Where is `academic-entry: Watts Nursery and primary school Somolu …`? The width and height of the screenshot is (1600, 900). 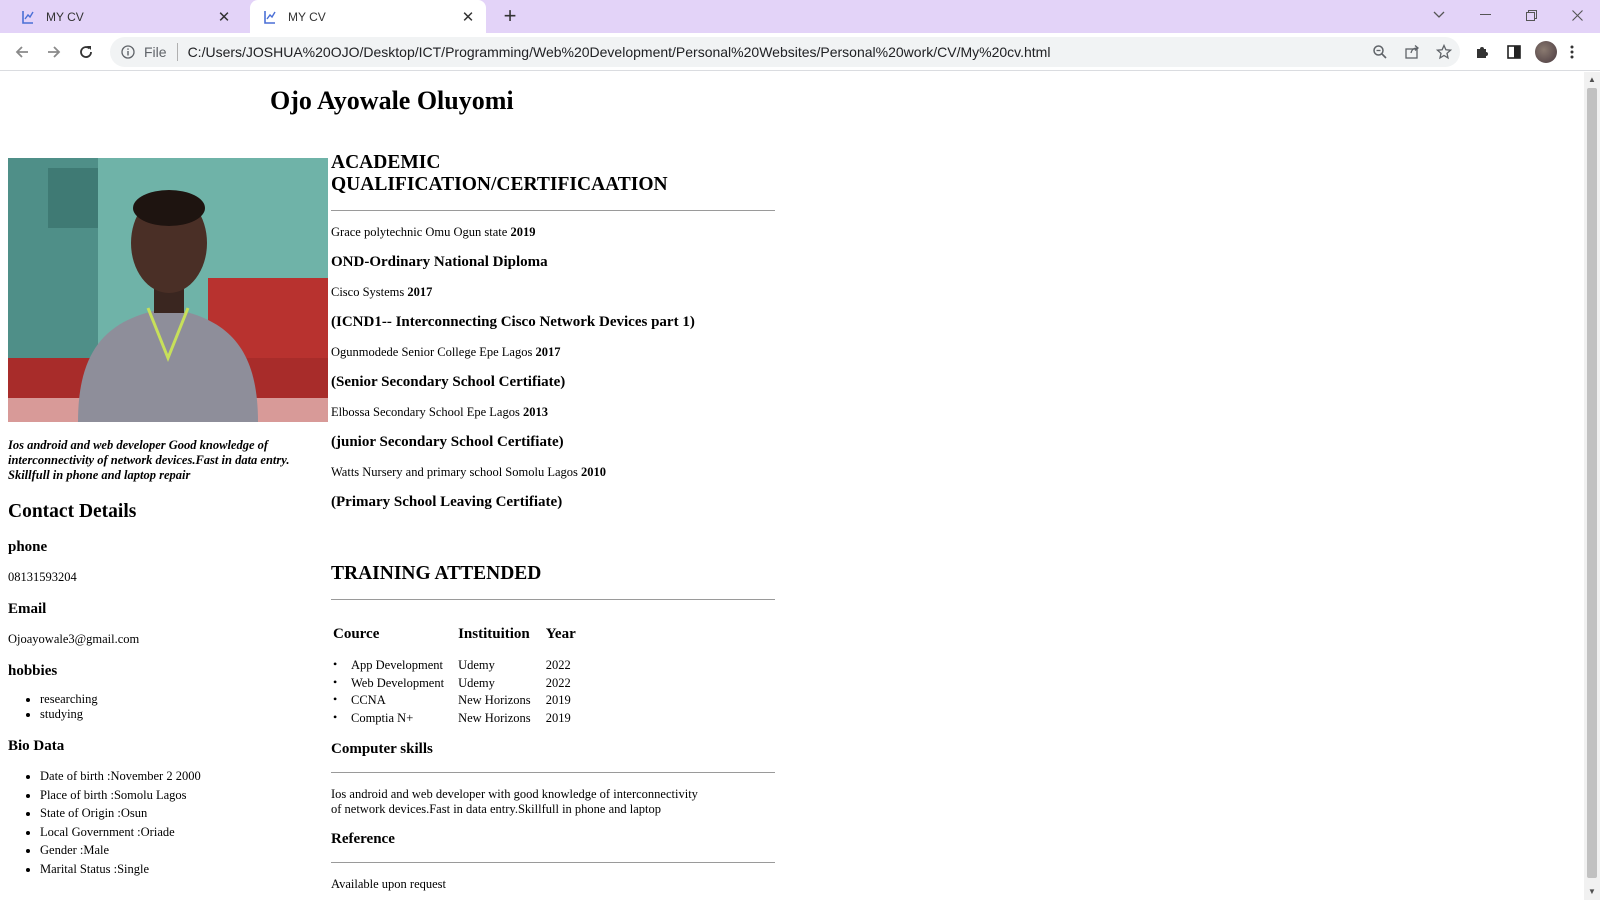
academic-entry: Watts Nursery and primary school Somolu … is located at coordinates (553, 472).